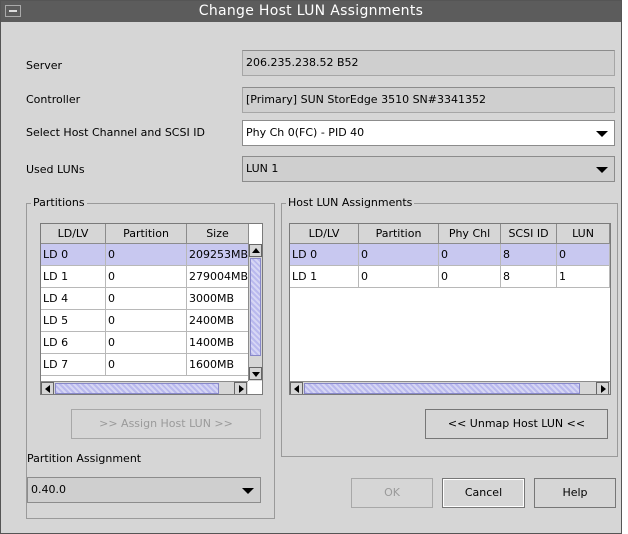  Describe the element at coordinates (166, 424) in the screenshot. I see `assign-host-lun-button: >> Assign Host LUN >>` at that location.